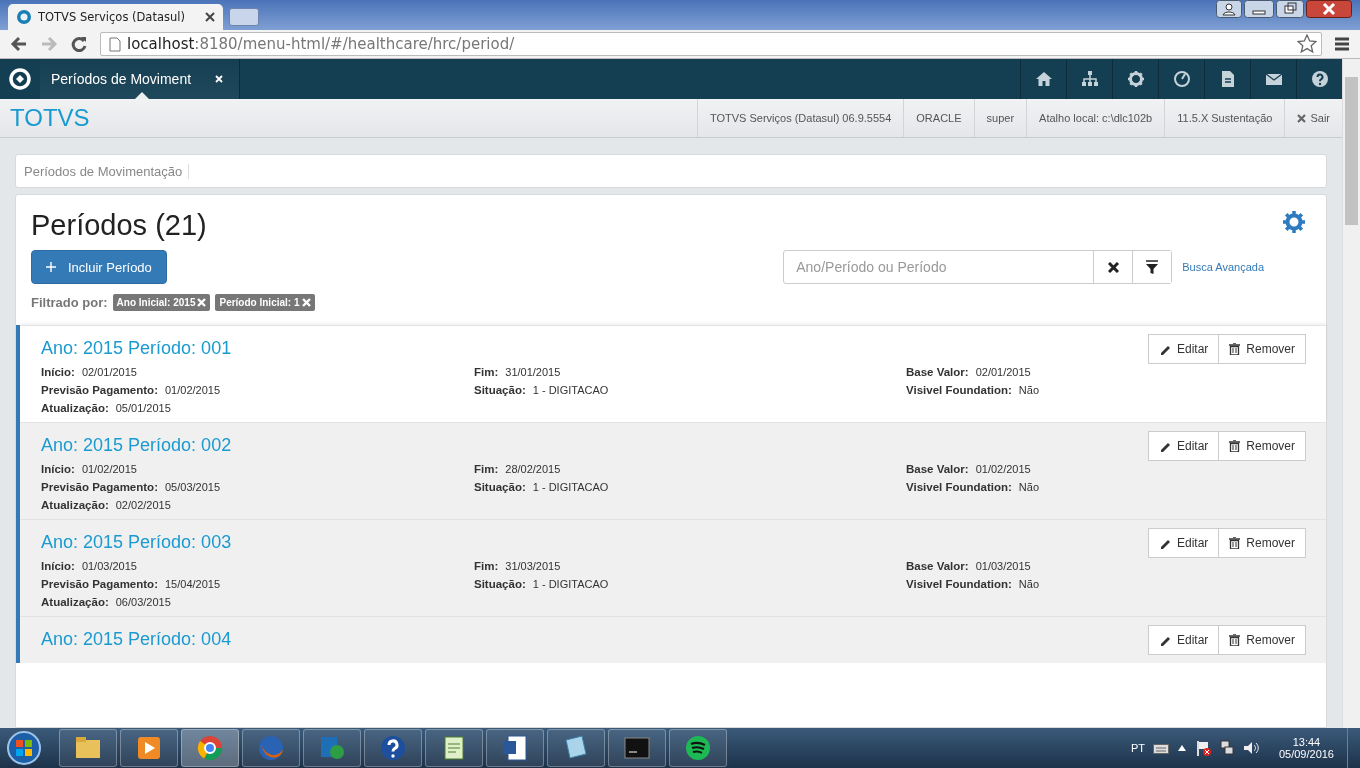  I want to click on field-label: Situação:, so click(500, 487).